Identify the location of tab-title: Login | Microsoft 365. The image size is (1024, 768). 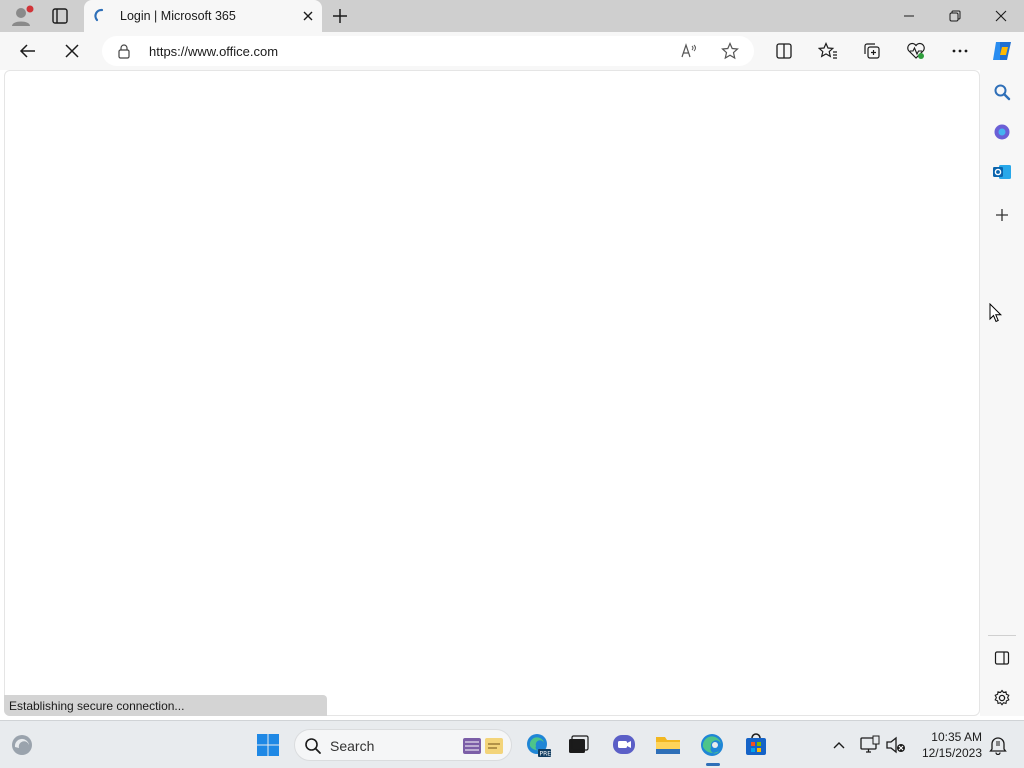
(178, 16).